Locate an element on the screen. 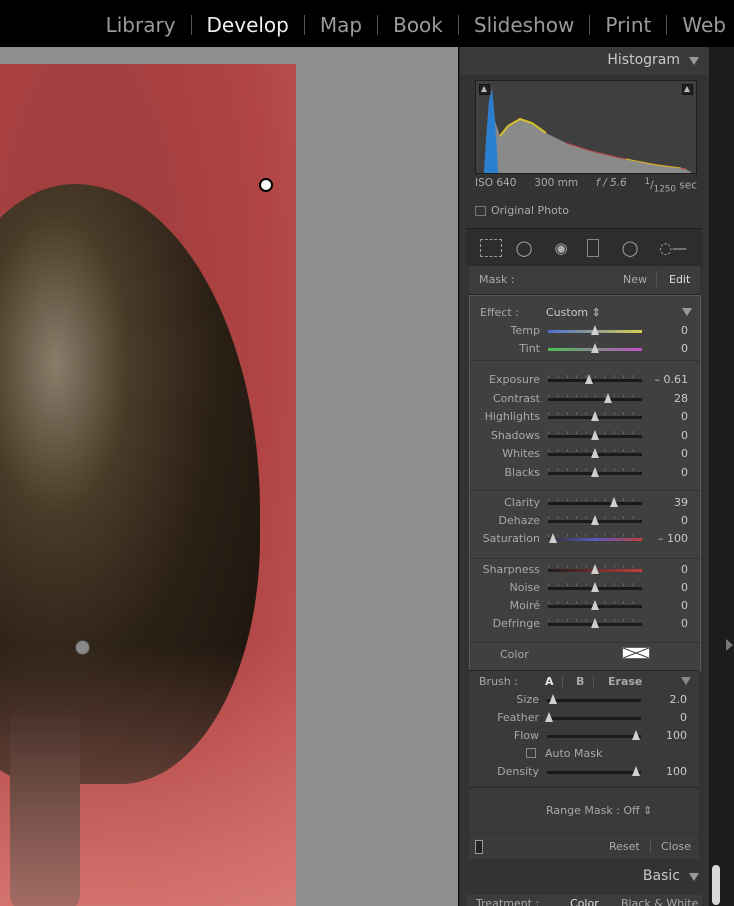 This screenshot has height=906, width=734. close-button: Close is located at coordinates (676, 846).